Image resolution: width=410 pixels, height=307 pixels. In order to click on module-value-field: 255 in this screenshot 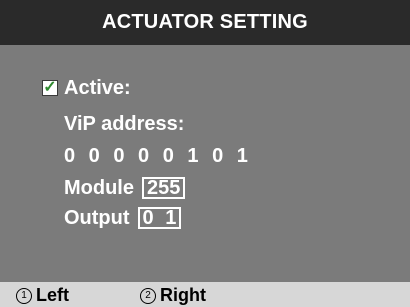, I will do `click(164, 188)`.